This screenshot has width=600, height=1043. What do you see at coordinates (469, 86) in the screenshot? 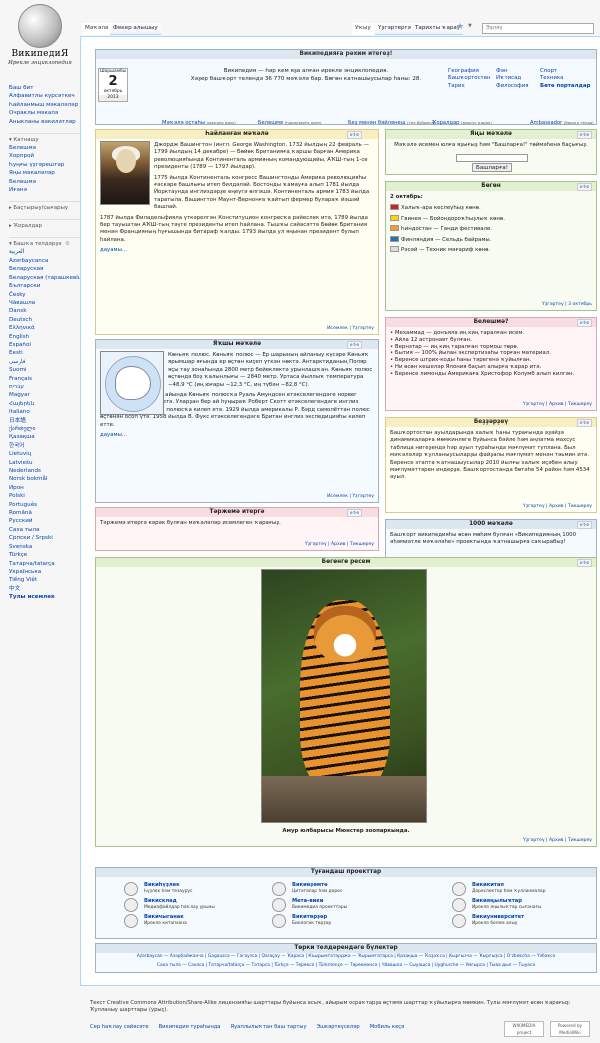
I see `portal-link: Тарих` at bounding box center [469, 86].